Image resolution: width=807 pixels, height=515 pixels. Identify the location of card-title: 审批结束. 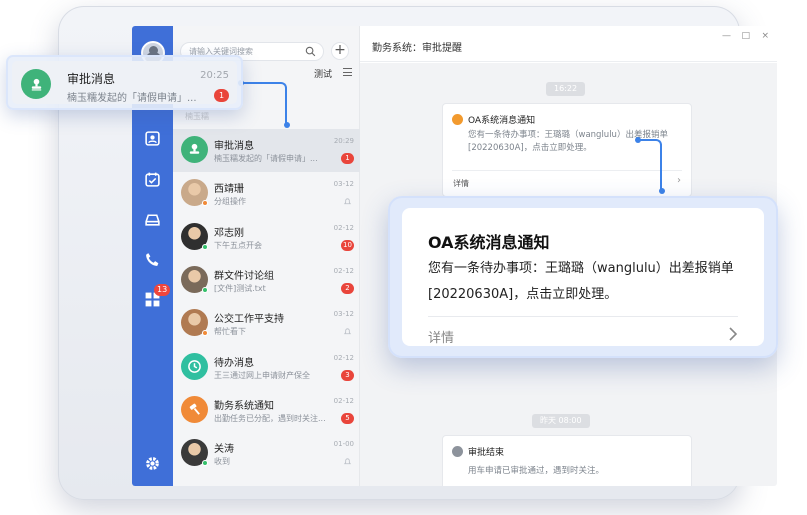
(486, 453).